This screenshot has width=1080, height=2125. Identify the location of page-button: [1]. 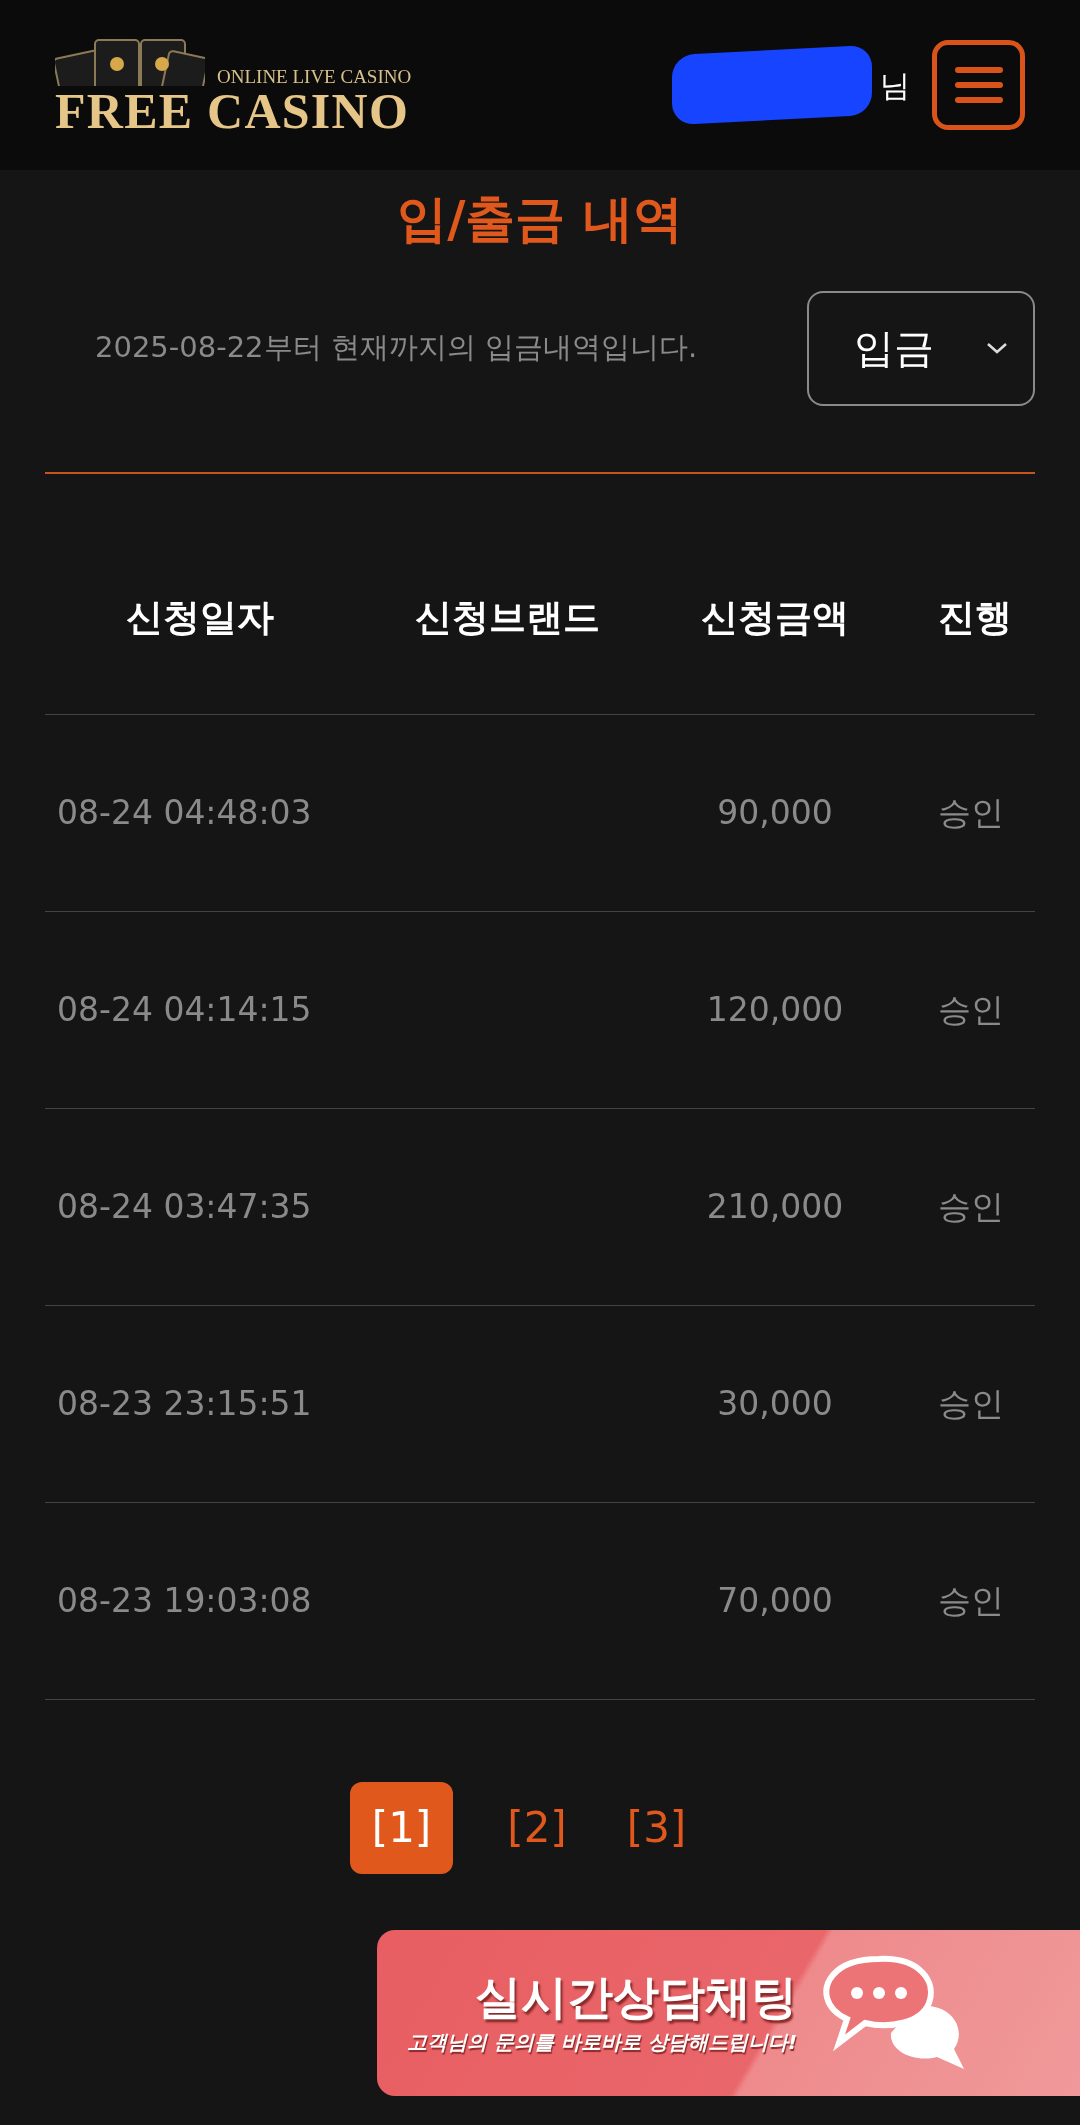
(401, 1827).